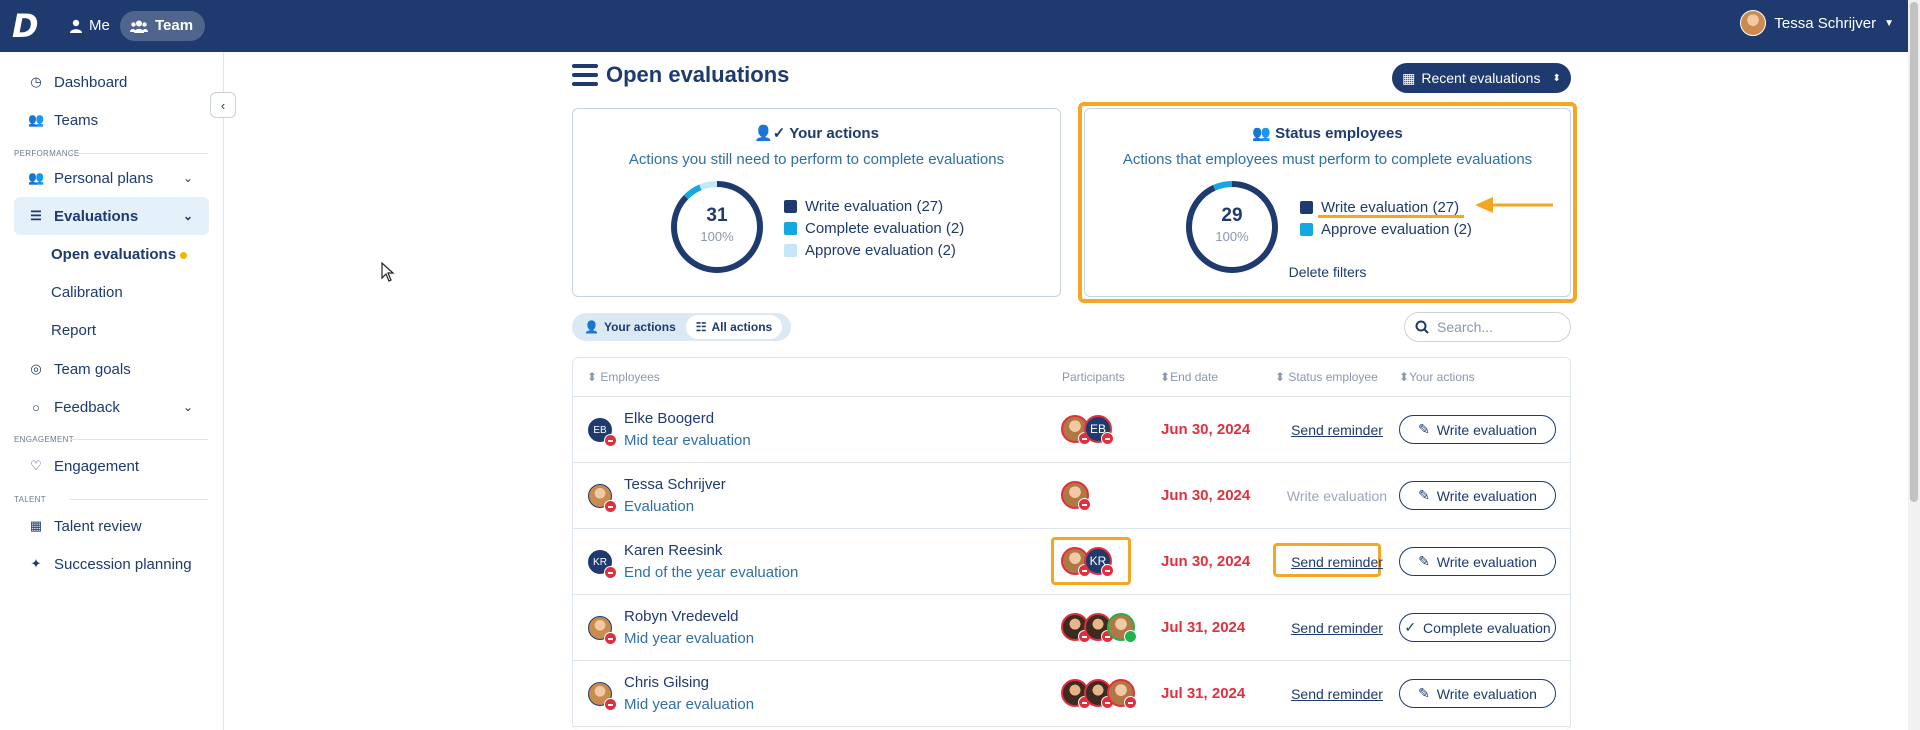 The width and height of the screenshot is (1920, 730). What do you see at coordinates (98, 526) in the screenshot?
I see `sidebar-item-label: Talent review` at bounding box center [98, 526].